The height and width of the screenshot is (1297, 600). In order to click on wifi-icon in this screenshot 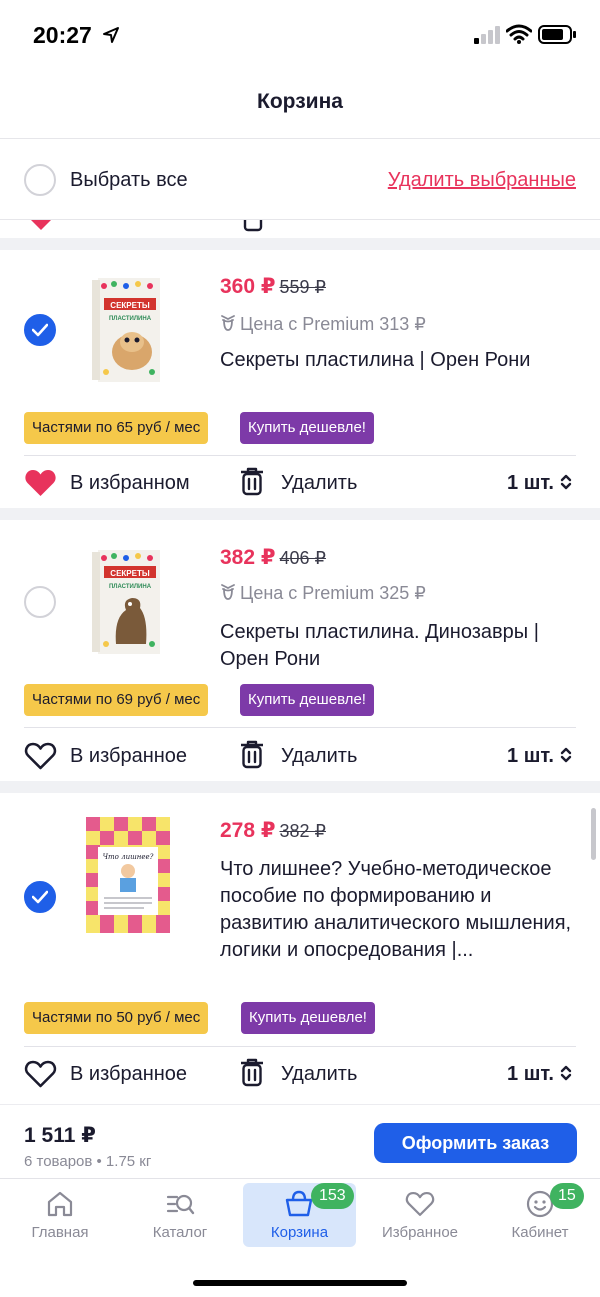, I will do `click(519, 34)`.